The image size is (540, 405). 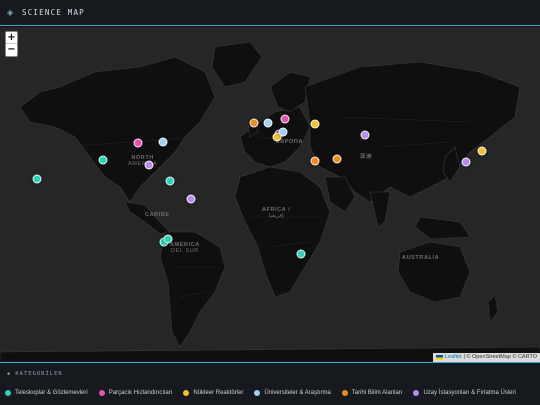 I want to click on diamond-icon: ◈, so click(x=9, y=374).